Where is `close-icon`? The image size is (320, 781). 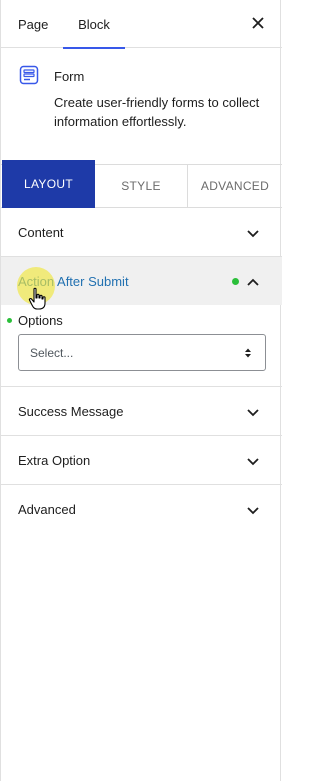
close-icon is located at coordinates (258, 23).